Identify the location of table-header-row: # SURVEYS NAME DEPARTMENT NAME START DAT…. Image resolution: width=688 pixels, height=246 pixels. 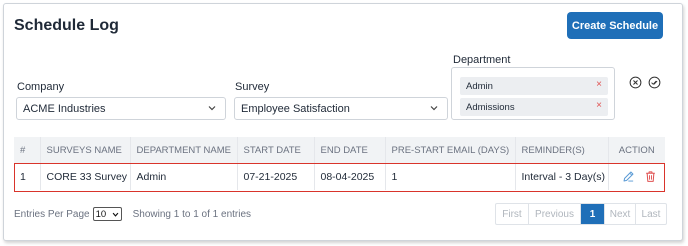
(339, 150).